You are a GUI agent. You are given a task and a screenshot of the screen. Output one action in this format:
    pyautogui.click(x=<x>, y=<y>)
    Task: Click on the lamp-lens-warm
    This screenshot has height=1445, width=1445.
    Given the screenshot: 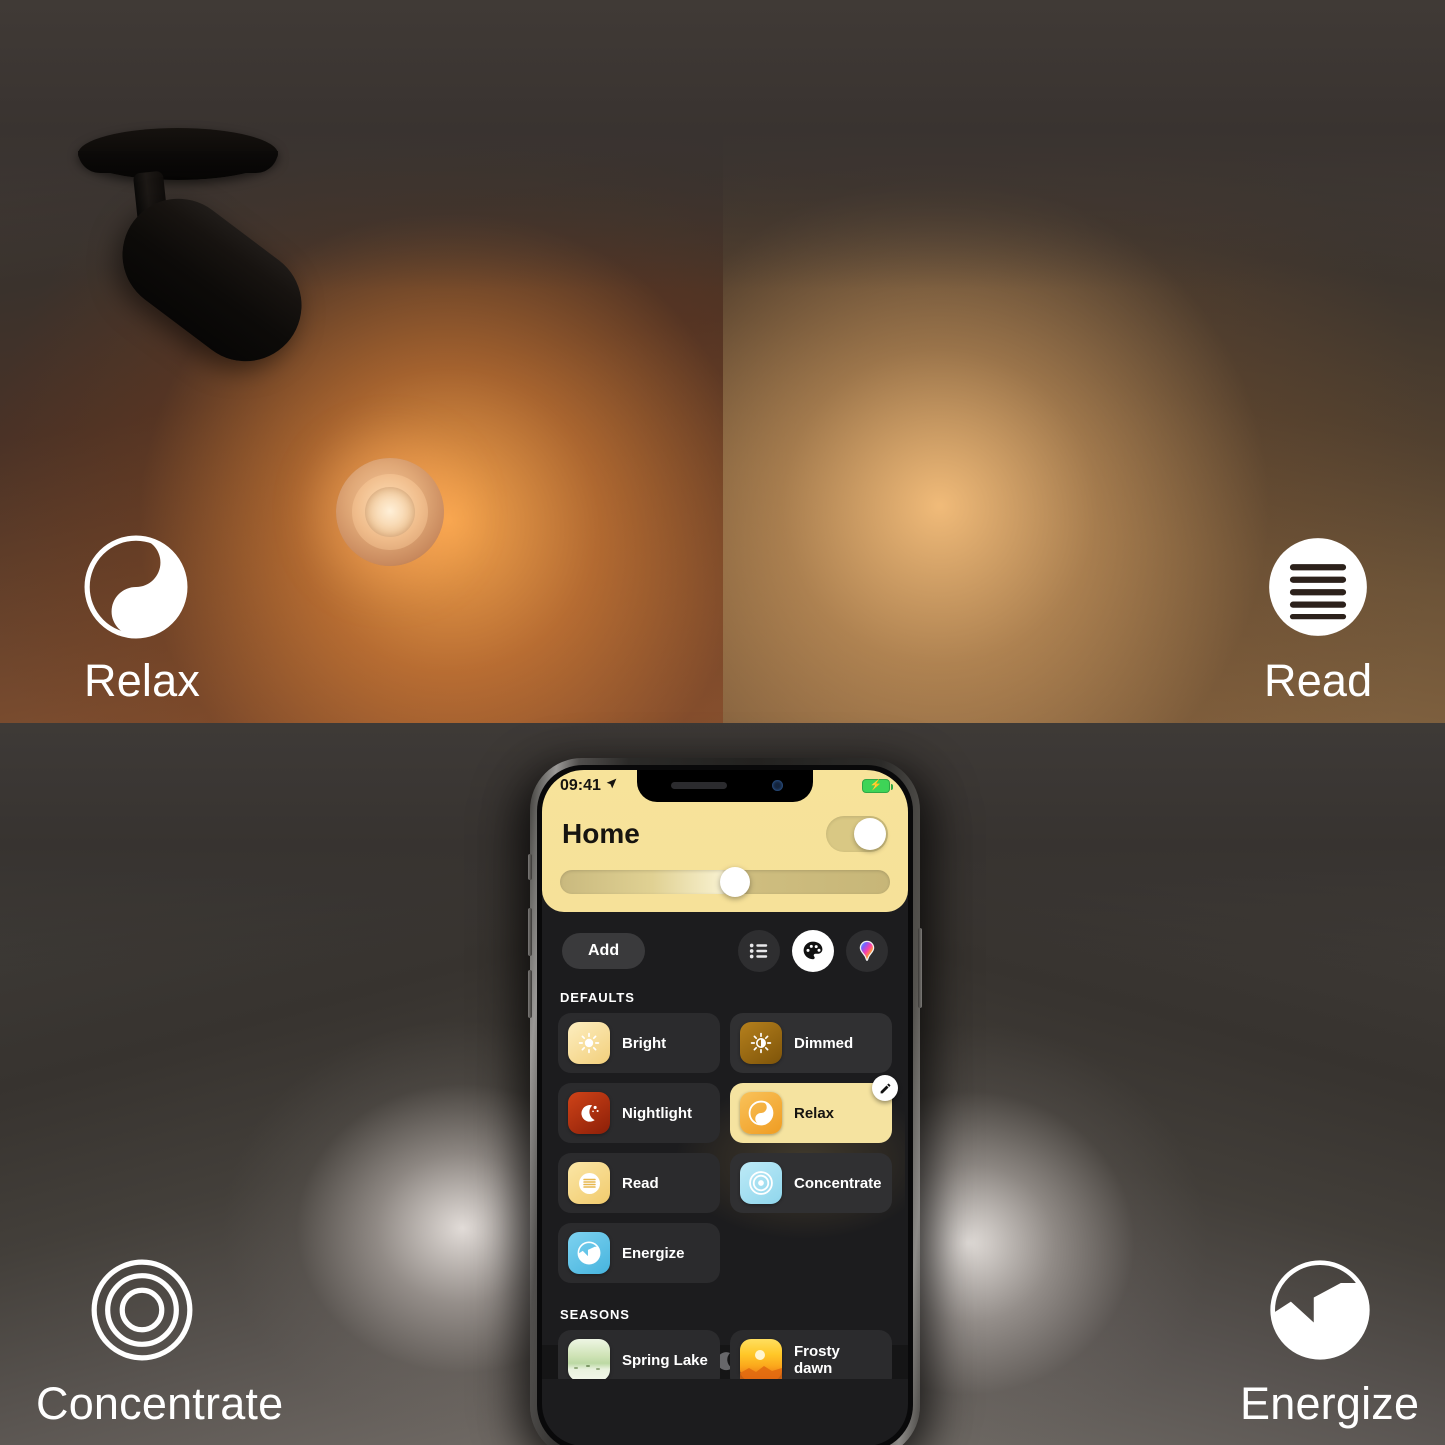 What is the action you would take?
    pyautogui.click(x=390, y=512)
    